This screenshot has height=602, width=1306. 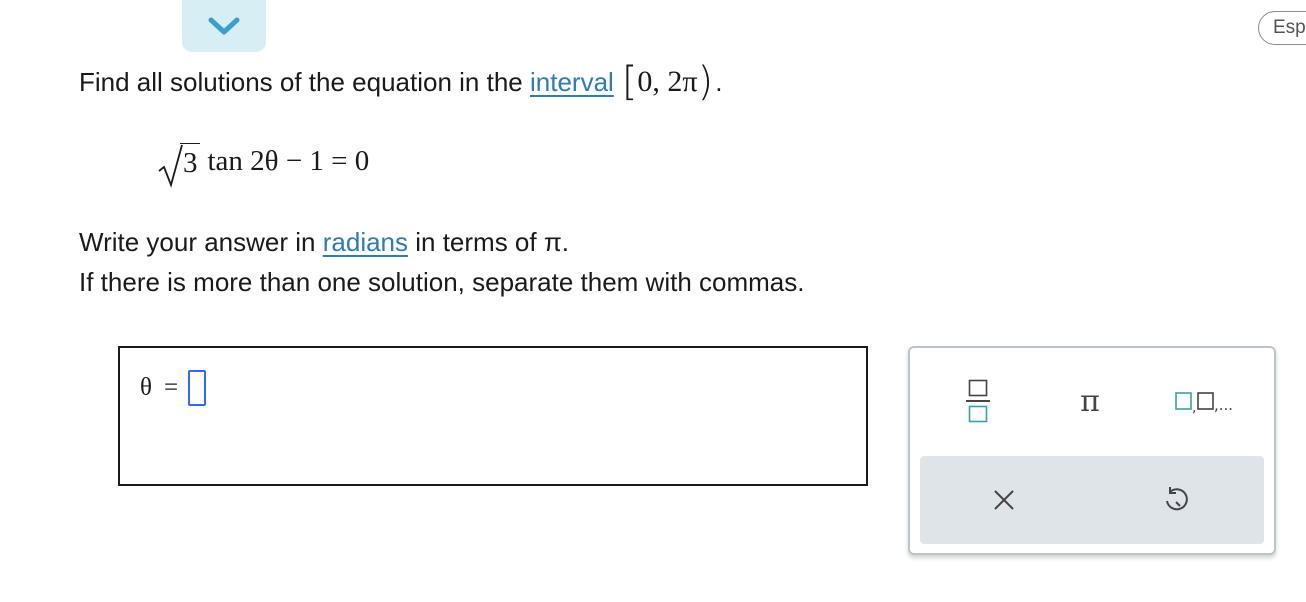 I want to click on answer-input, so click(x=197, y=388).